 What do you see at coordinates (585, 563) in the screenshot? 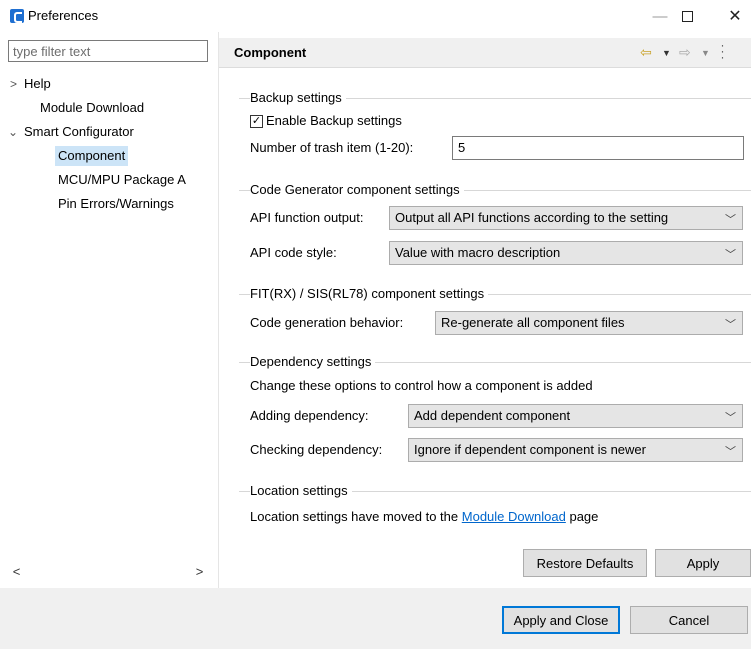
I see `restore-defaults-button: Restore Defaults` at bounding box center [585, 563].